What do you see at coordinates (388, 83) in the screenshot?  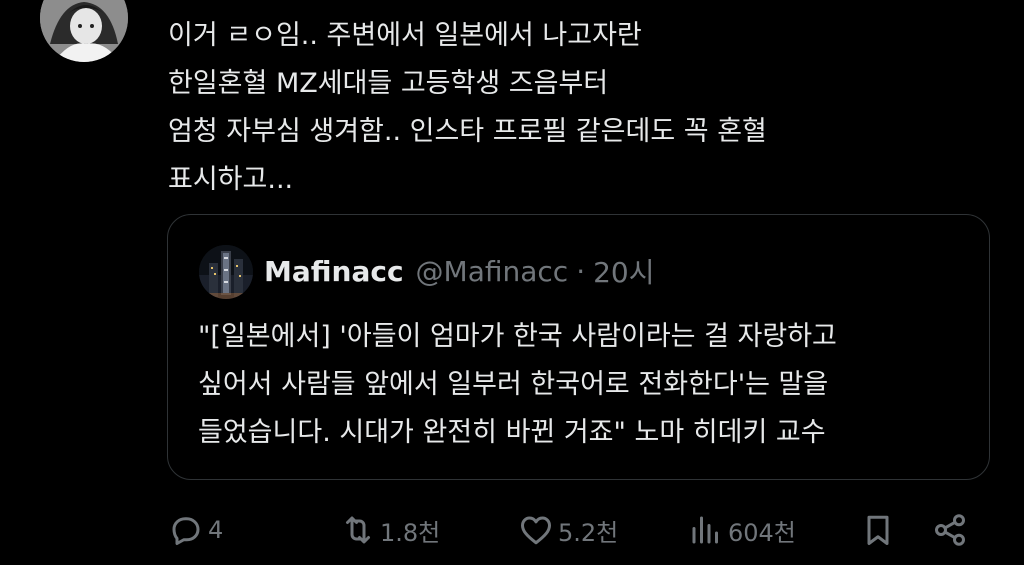 I see `tweet-text-line: 한일혼혈 MZ세대들 고등학생 즈음부터` at bounding box center [388, 83].